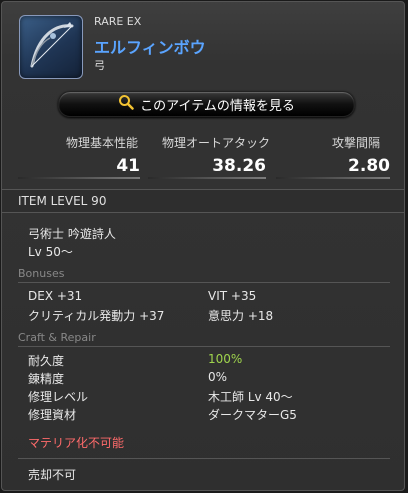 Image resolution: width=408 pixels, height=493 pixels. Describe the element at coordinates (46, 361) in the screenshot. I see `craft-label: 耐久度` at that location.